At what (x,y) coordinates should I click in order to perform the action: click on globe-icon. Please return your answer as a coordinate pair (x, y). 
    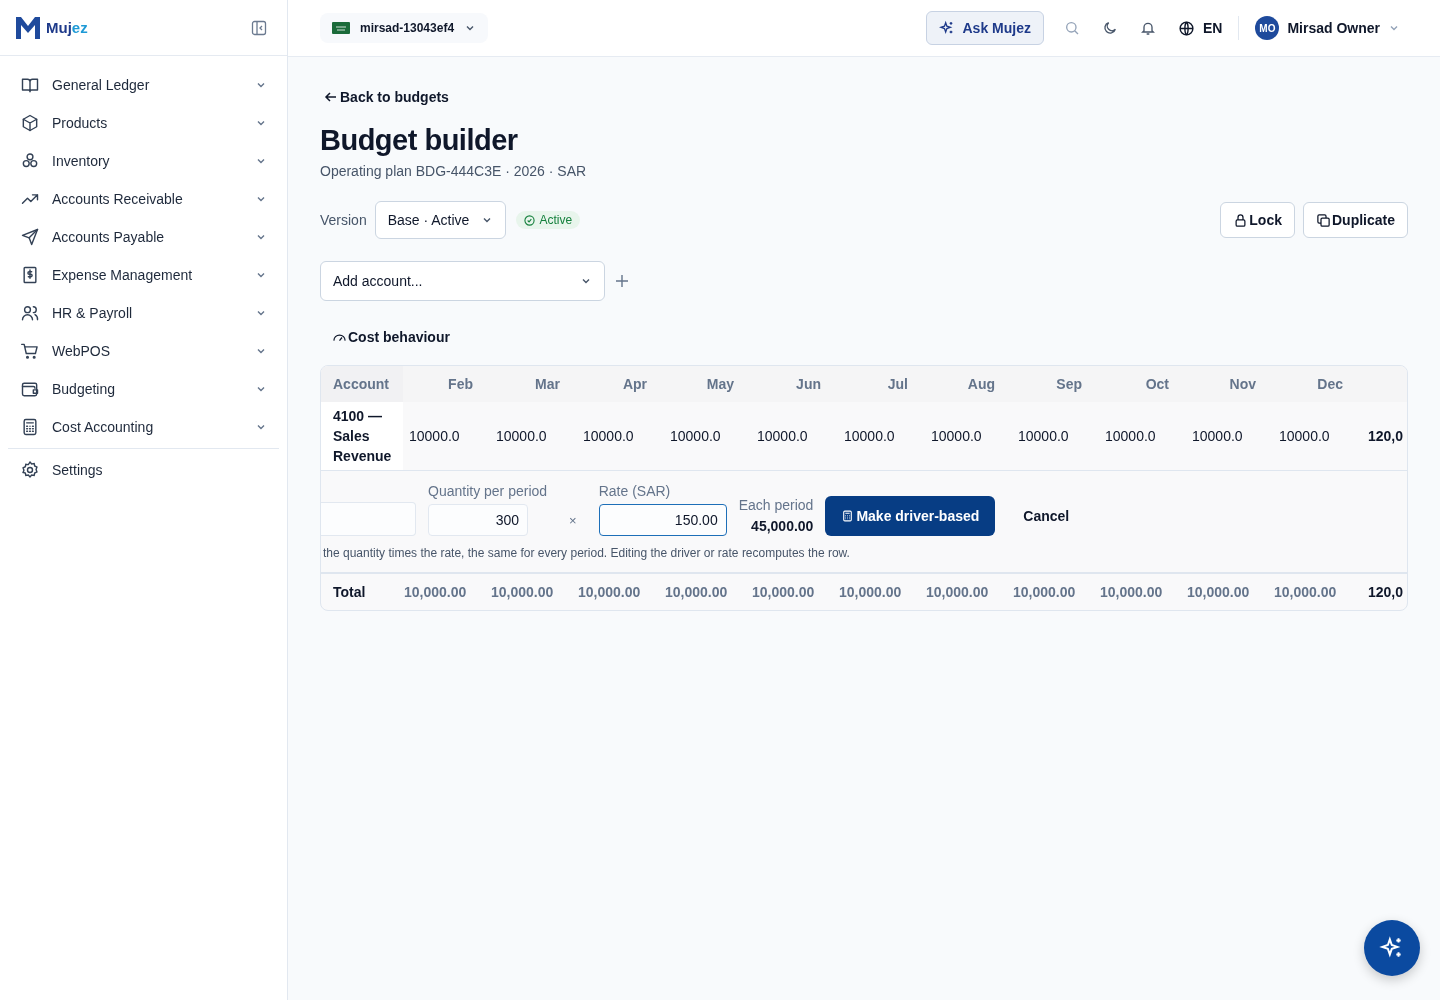
    Looking at the image, I should click on (1186, 28).